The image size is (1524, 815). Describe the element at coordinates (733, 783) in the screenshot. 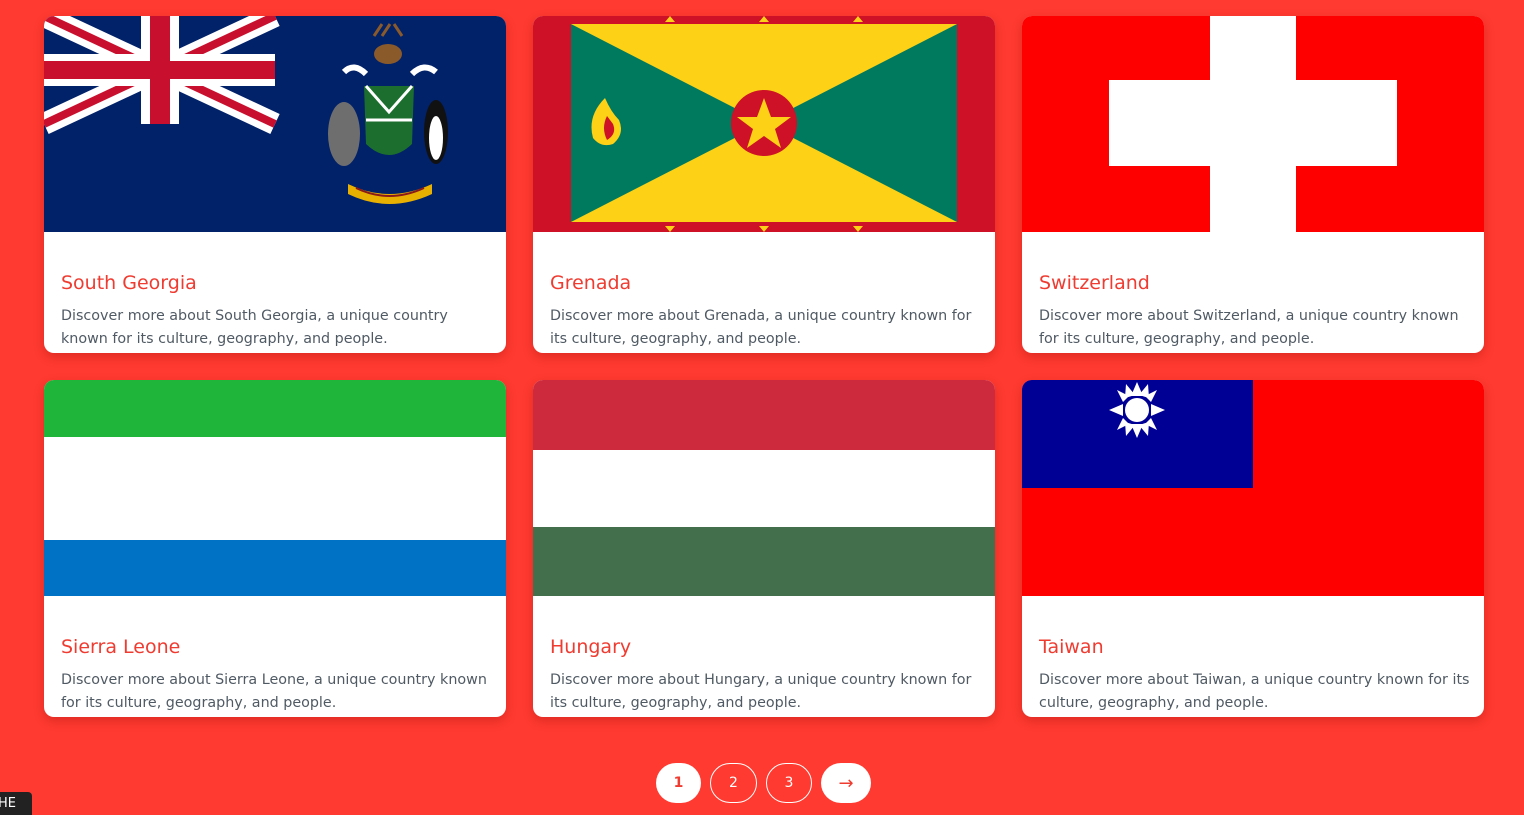

I see `page-2-button: 2` at that location.